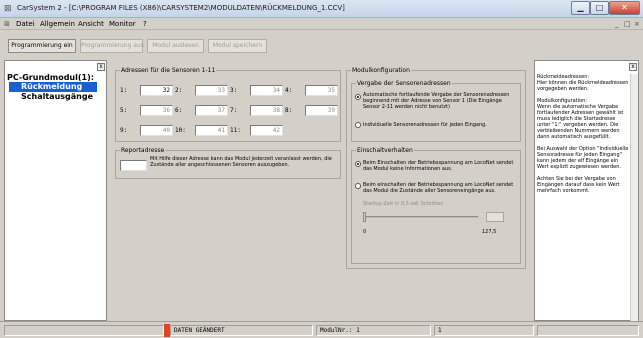  What do you see at coordinates (124, 110) in the screenshot?
I see `sensor-label: 5:` at bounding box center [124, 110].